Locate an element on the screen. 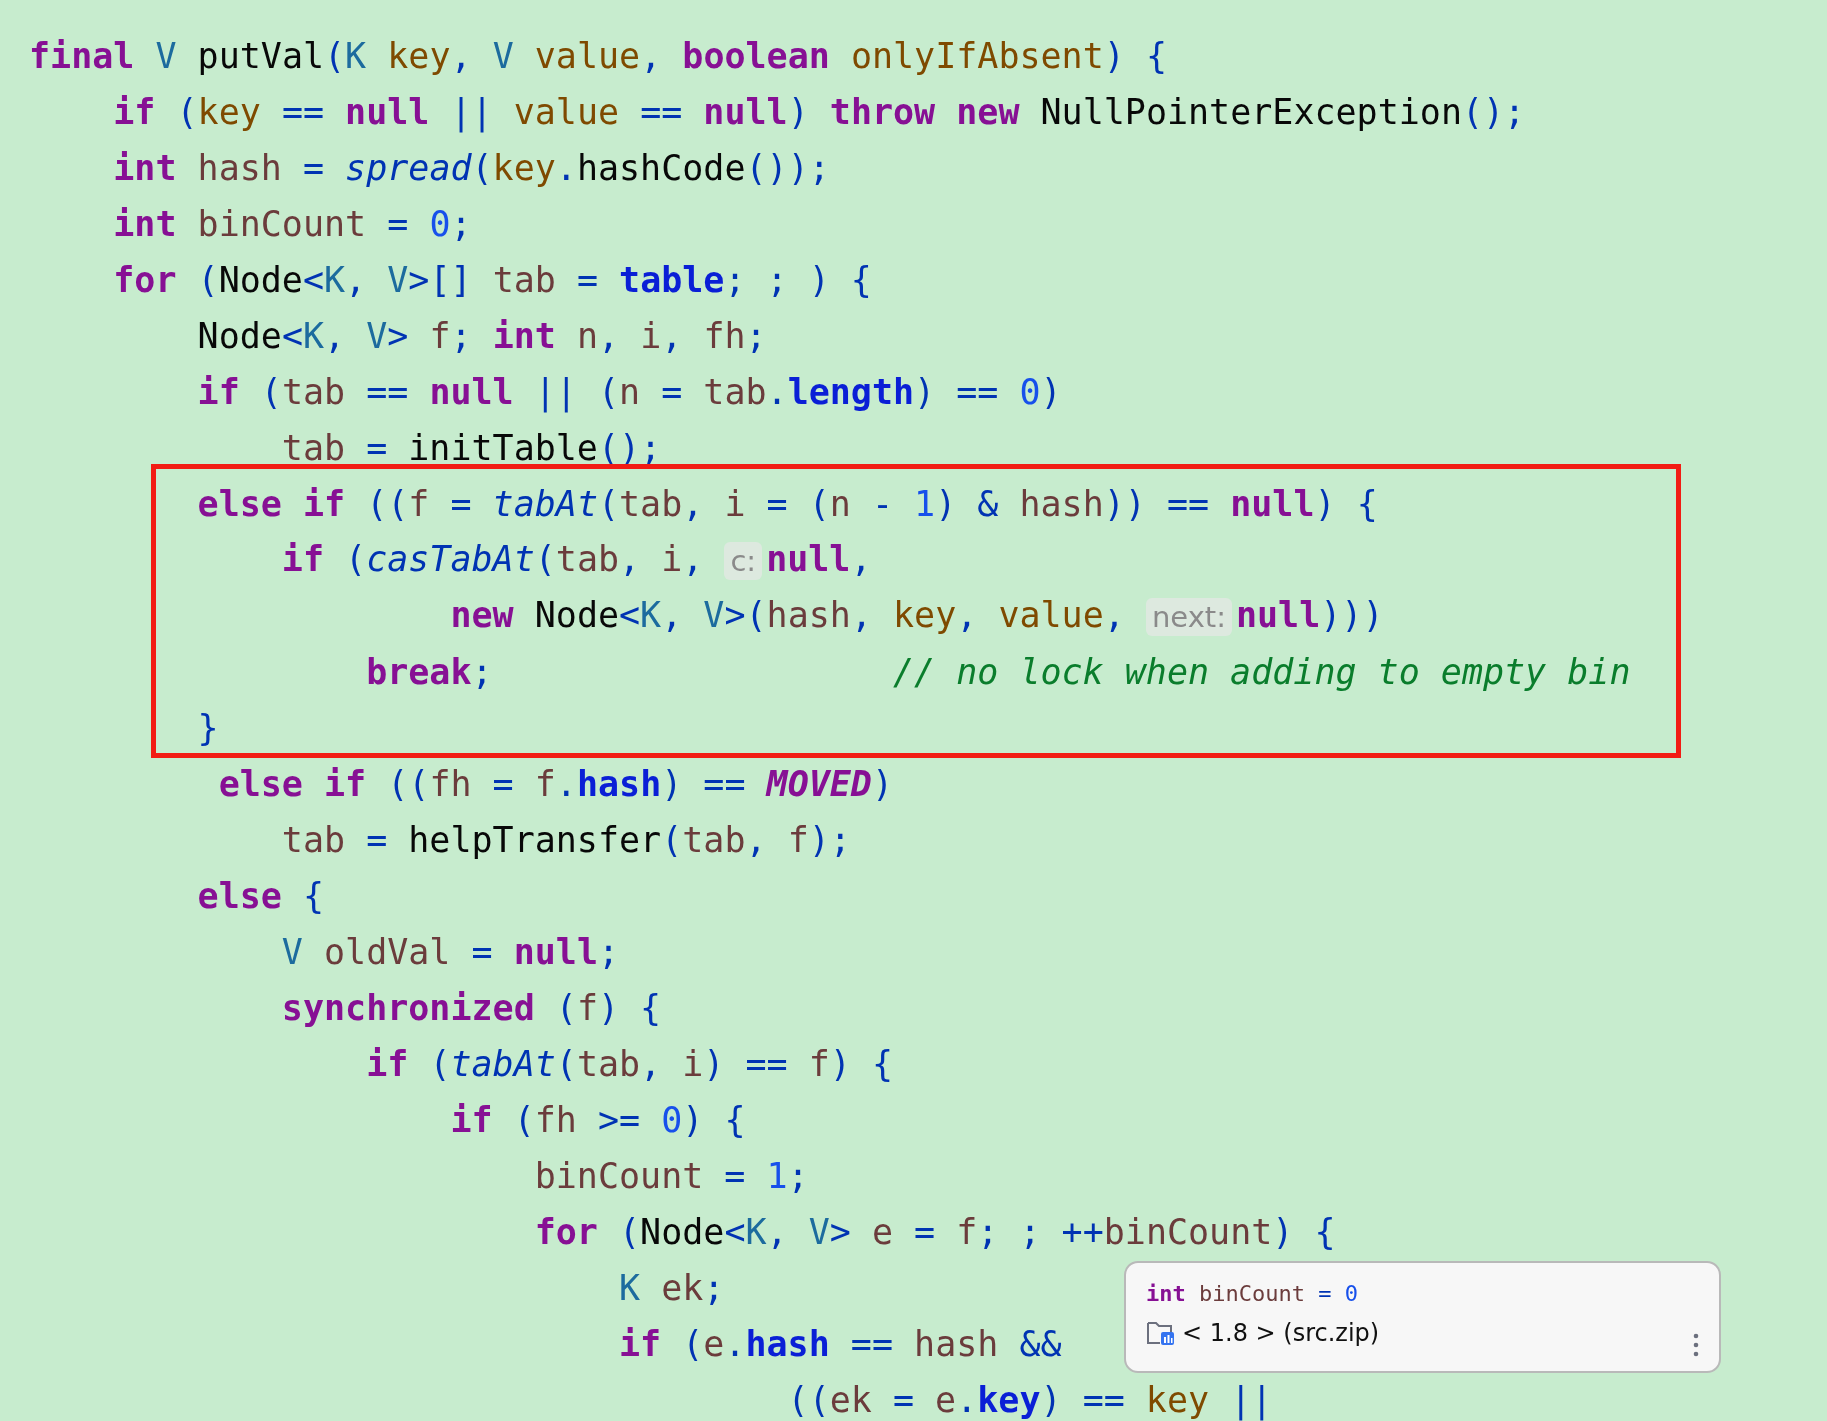 Image resolution: width=1827 pixels, height=1421 pixels. code-line: Node<K, V> f; int n, i, fh; is located at coordinates (481, 336).